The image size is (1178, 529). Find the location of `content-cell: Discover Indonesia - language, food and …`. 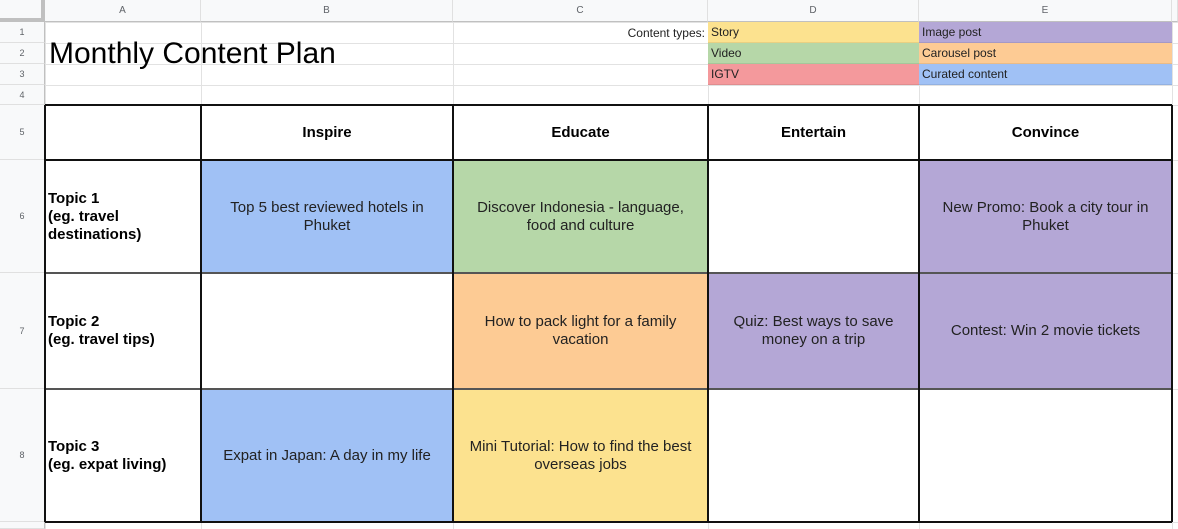

content-cell: Discover Indonesia - language, food and … is located at coordinates (580, 216).